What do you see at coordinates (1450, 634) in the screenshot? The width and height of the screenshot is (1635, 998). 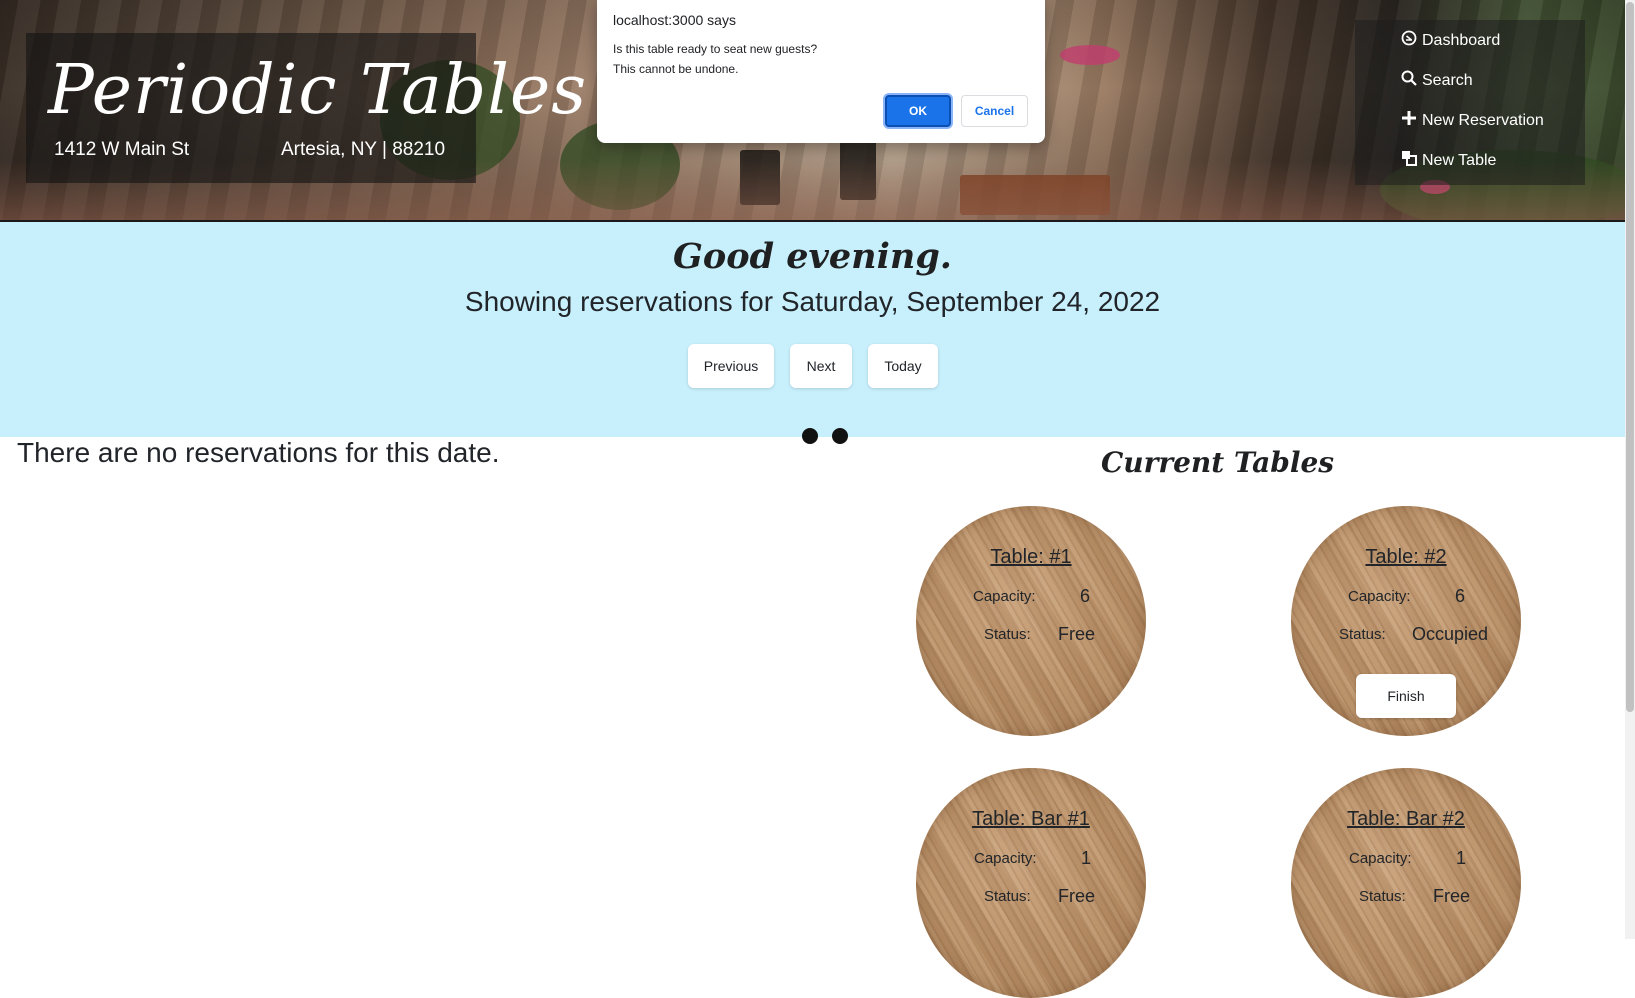 I see `status-value: Occupied` at bounding box center [1450, 634].